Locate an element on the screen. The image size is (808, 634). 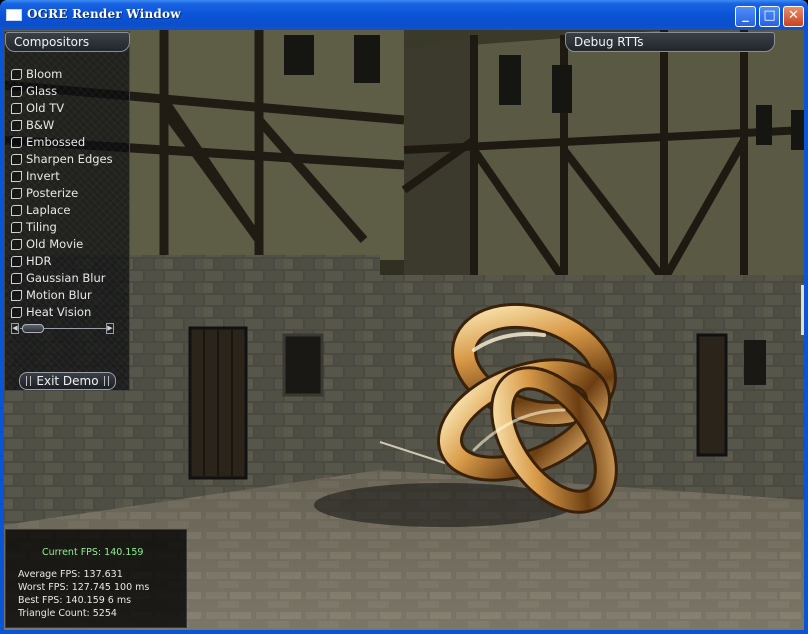
checkbox-label: Sharpen Edges is located at coordinates (69, 159).